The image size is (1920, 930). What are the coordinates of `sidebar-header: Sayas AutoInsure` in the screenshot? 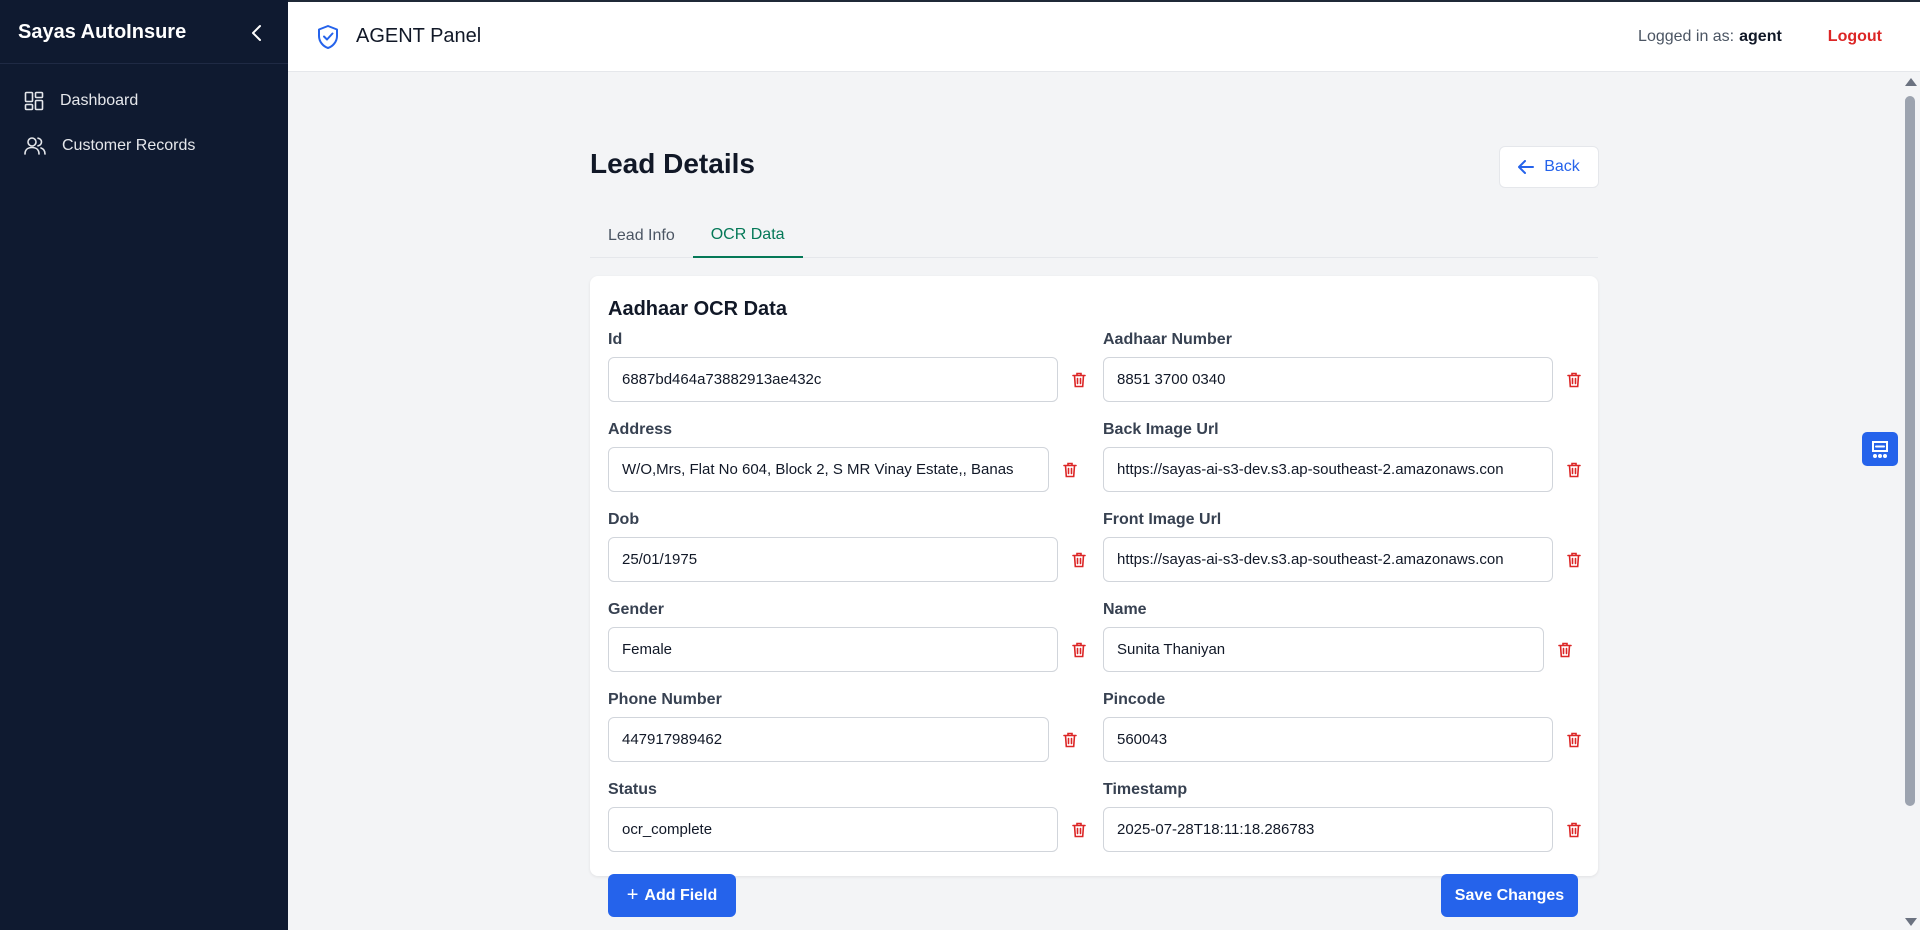 It's located at (144, 33).